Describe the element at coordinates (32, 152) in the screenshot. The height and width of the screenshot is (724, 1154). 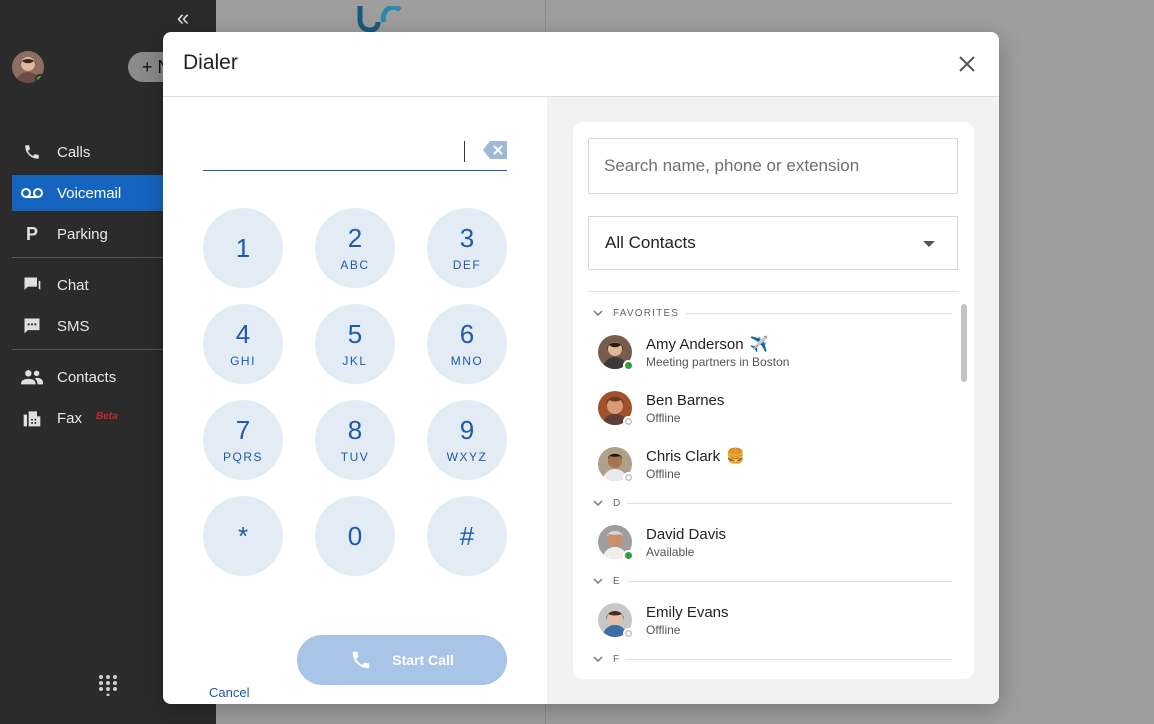
I see `phone-icon` at that location.